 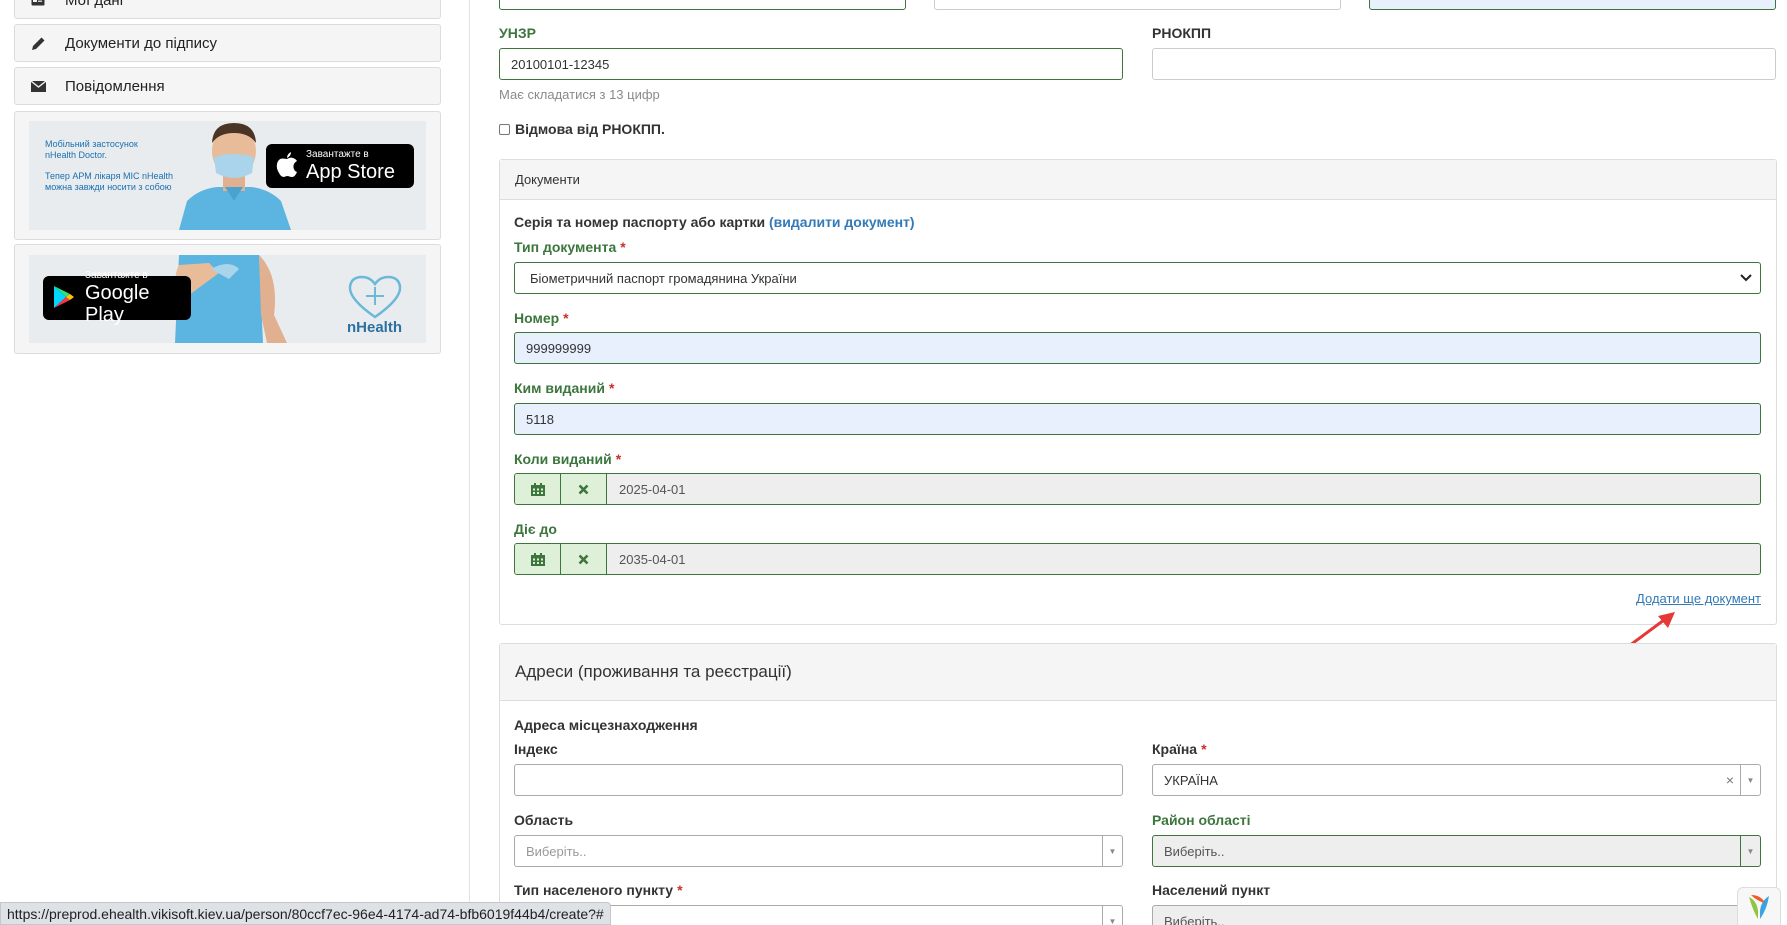 What do you see at coordinates (1746, 278) in the screenshot?
I see `chevron-down-icon` at bounding box center [1746, 278].